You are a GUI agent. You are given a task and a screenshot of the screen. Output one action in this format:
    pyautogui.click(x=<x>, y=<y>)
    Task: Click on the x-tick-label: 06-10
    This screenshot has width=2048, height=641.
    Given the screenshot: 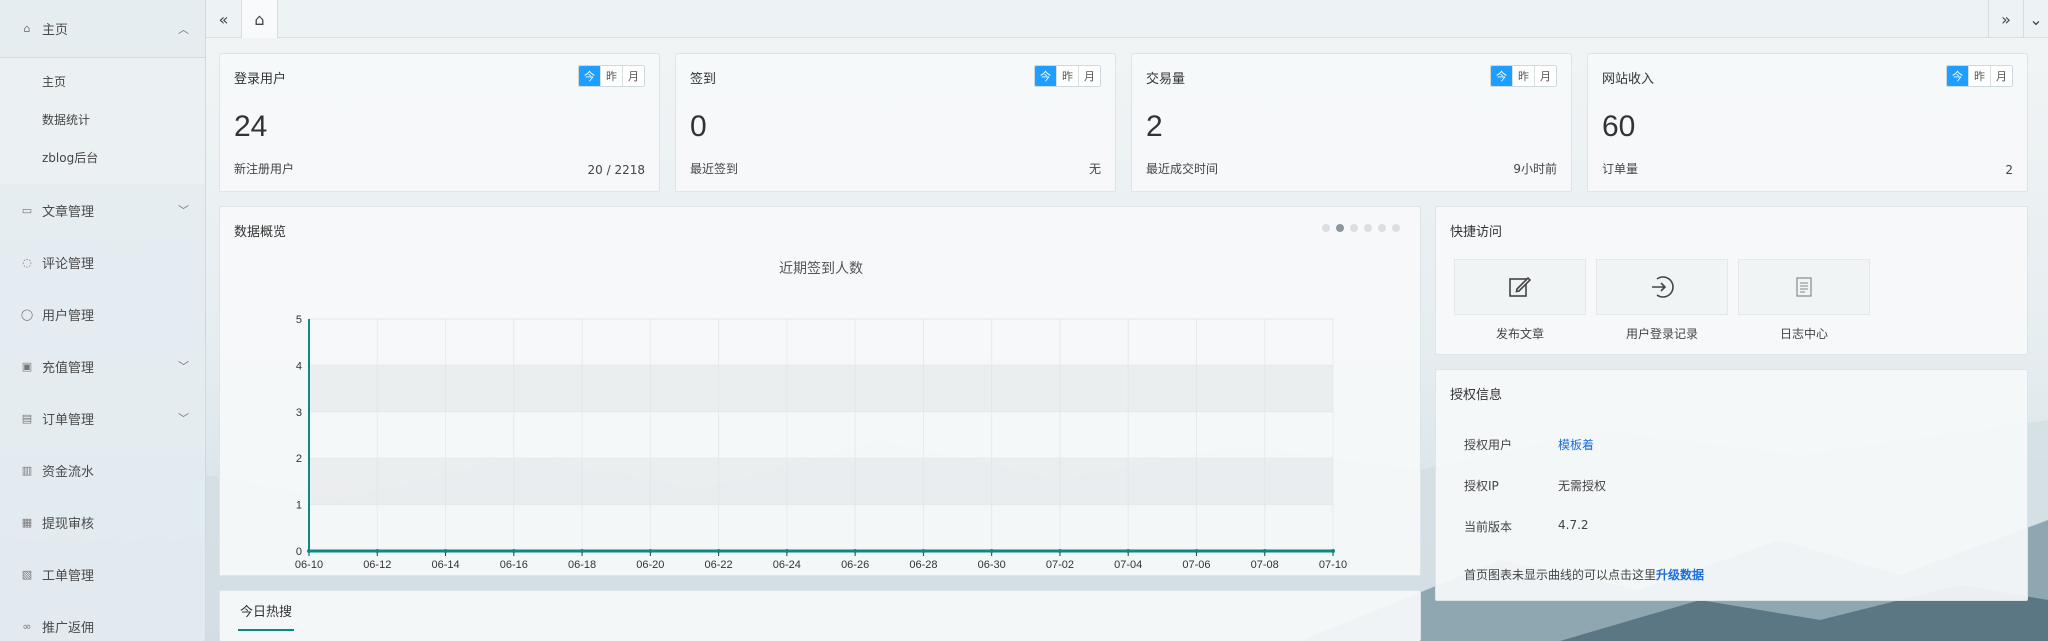 What is the action you would take?
    pyautogui.click(x=309, y=565)
    